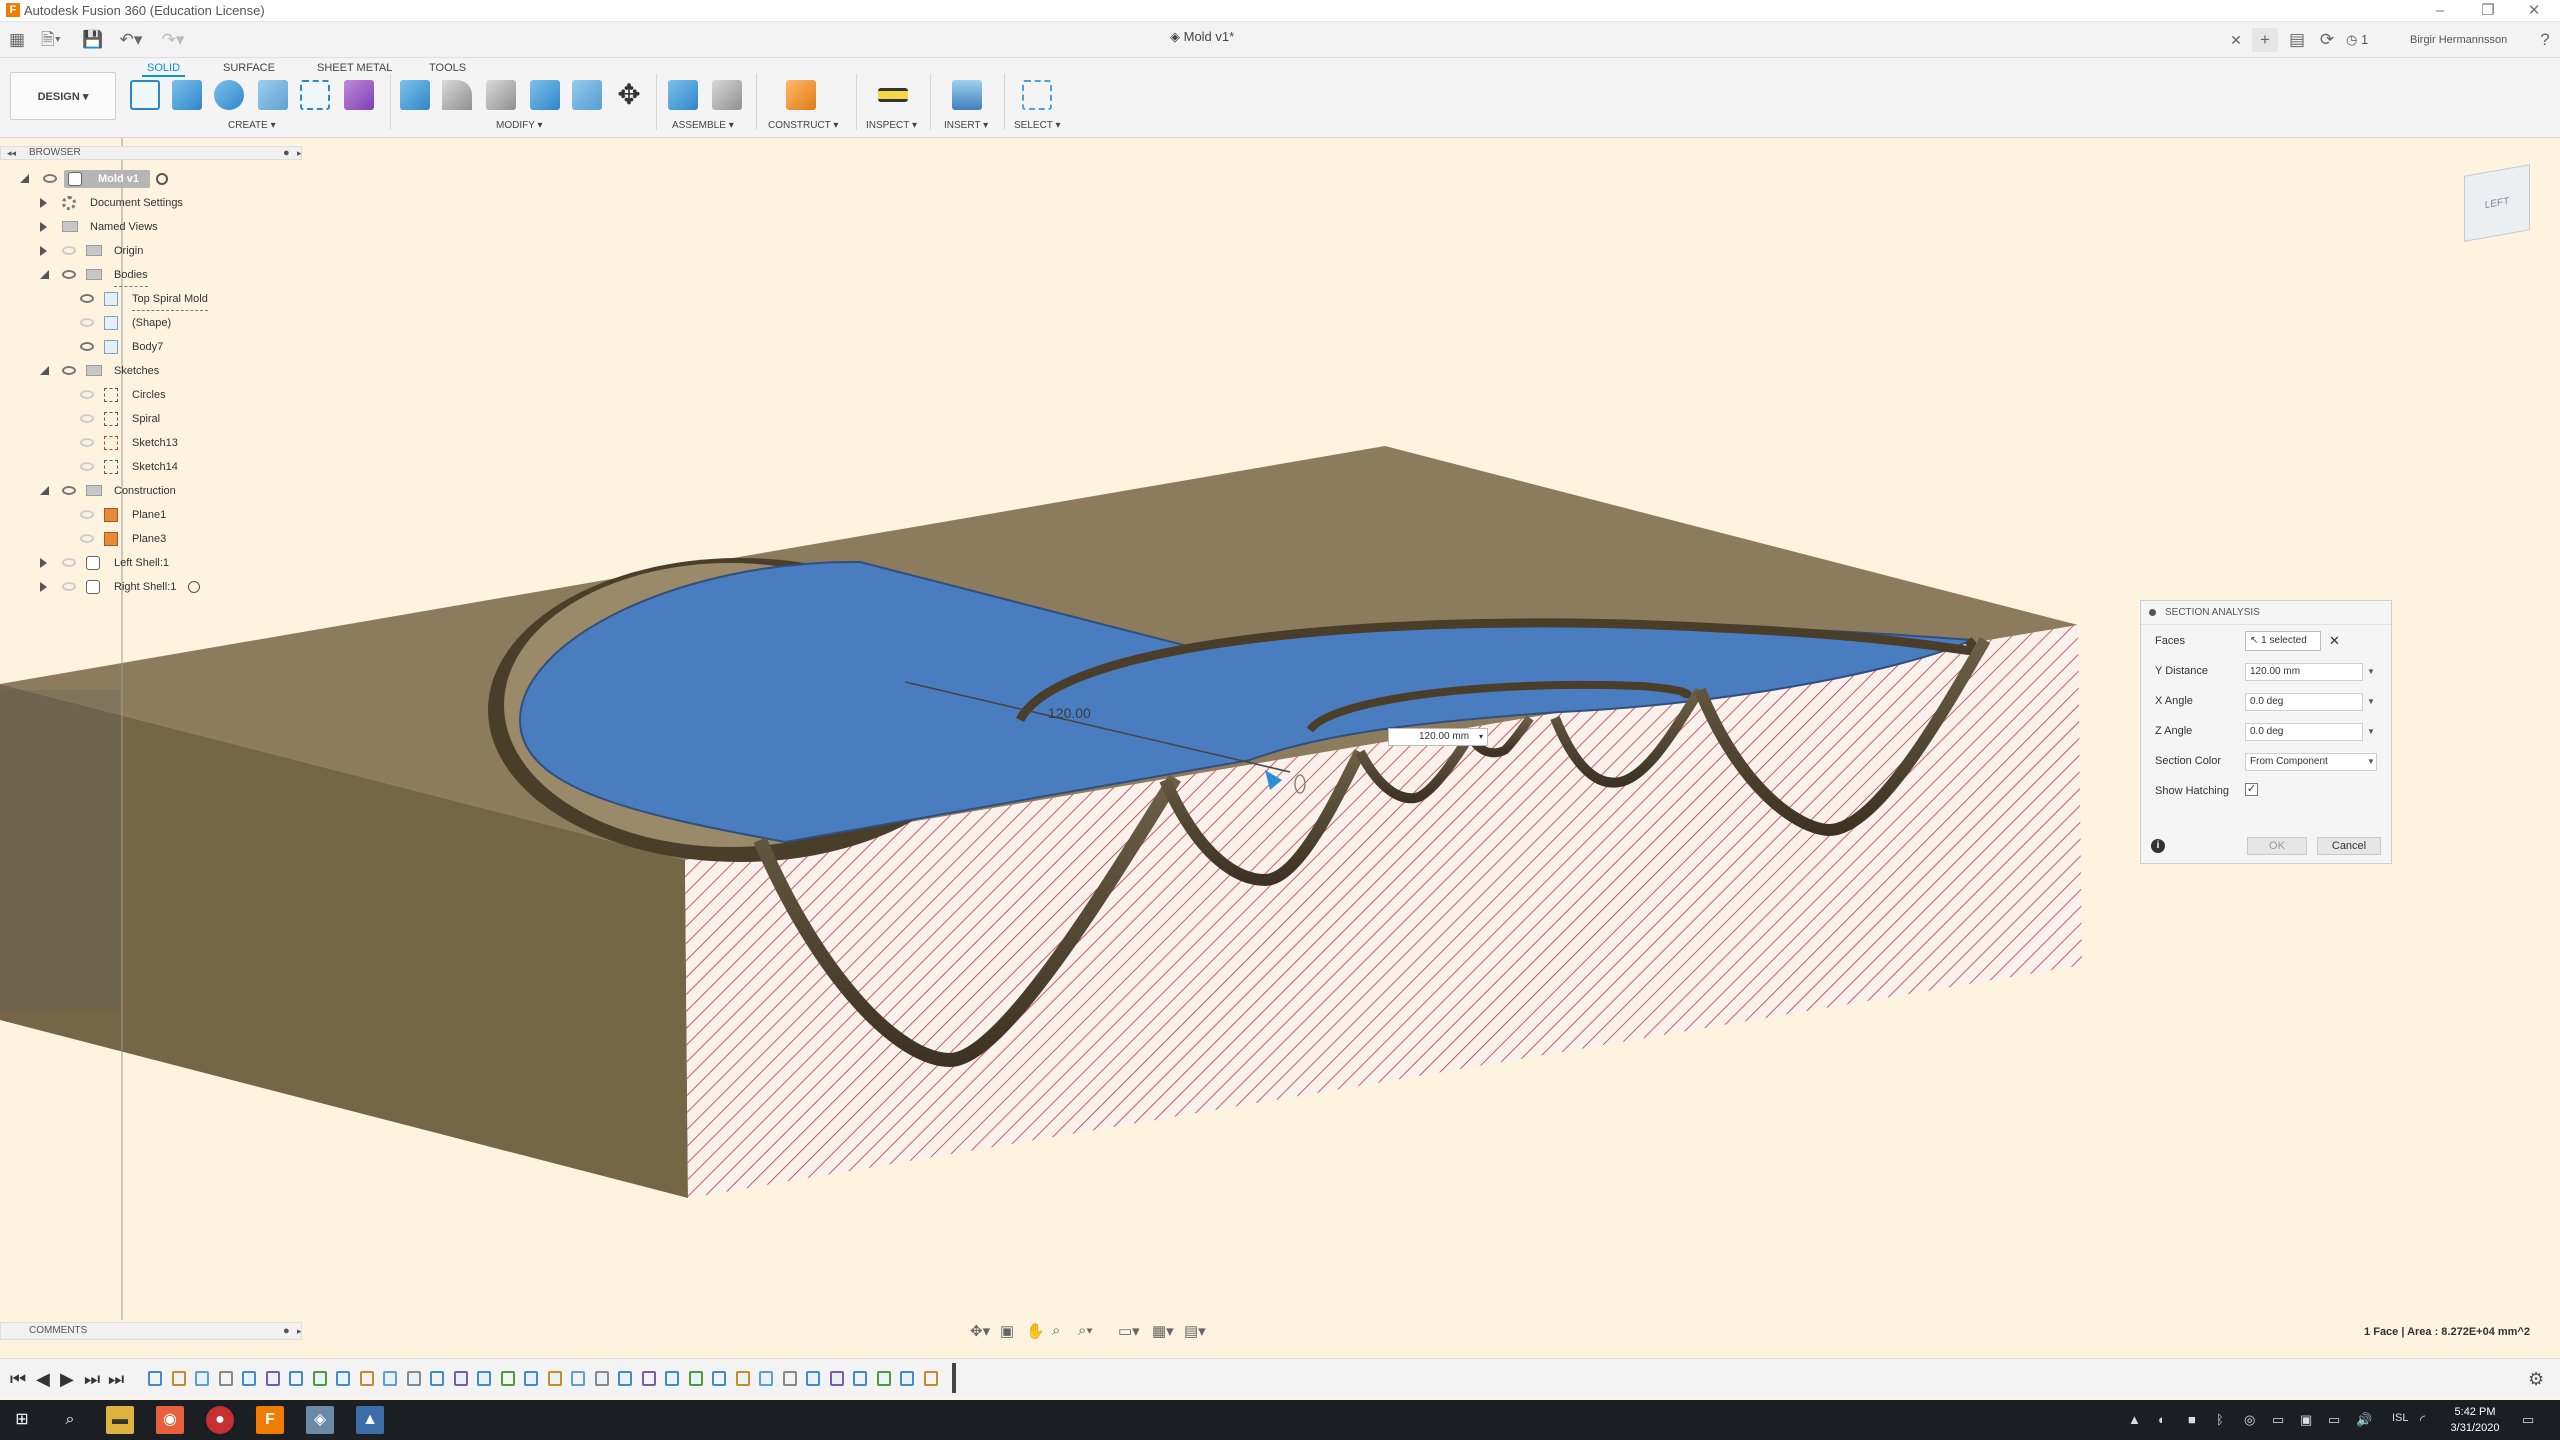 This screenshot has height=1440, width=2560. What do you see at coordinates (315, 95) in the screenshot?
I see `pattern-icon` at bounding box center [315, 95].